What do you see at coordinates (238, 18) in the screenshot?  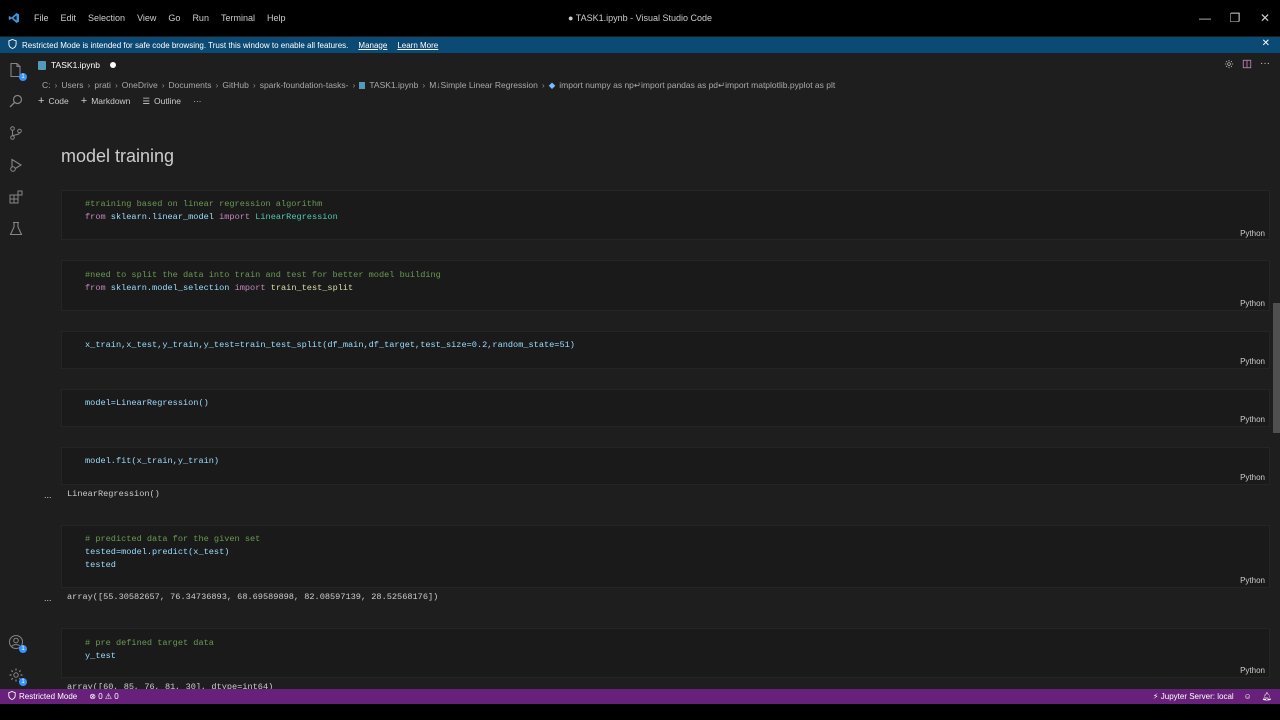 I see `menu-terminal: Terminal` at bounding box center [238, 18].